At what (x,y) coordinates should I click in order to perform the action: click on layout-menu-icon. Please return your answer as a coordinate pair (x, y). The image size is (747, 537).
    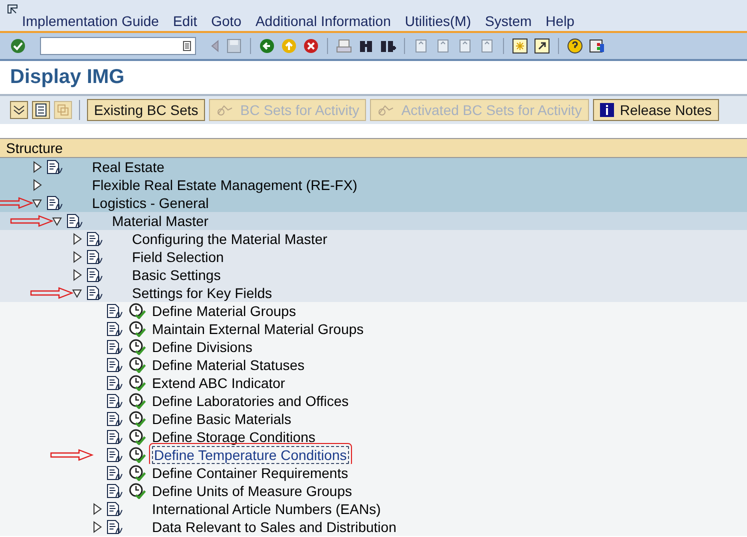
    Looking at the image, I should click on (597, 46).